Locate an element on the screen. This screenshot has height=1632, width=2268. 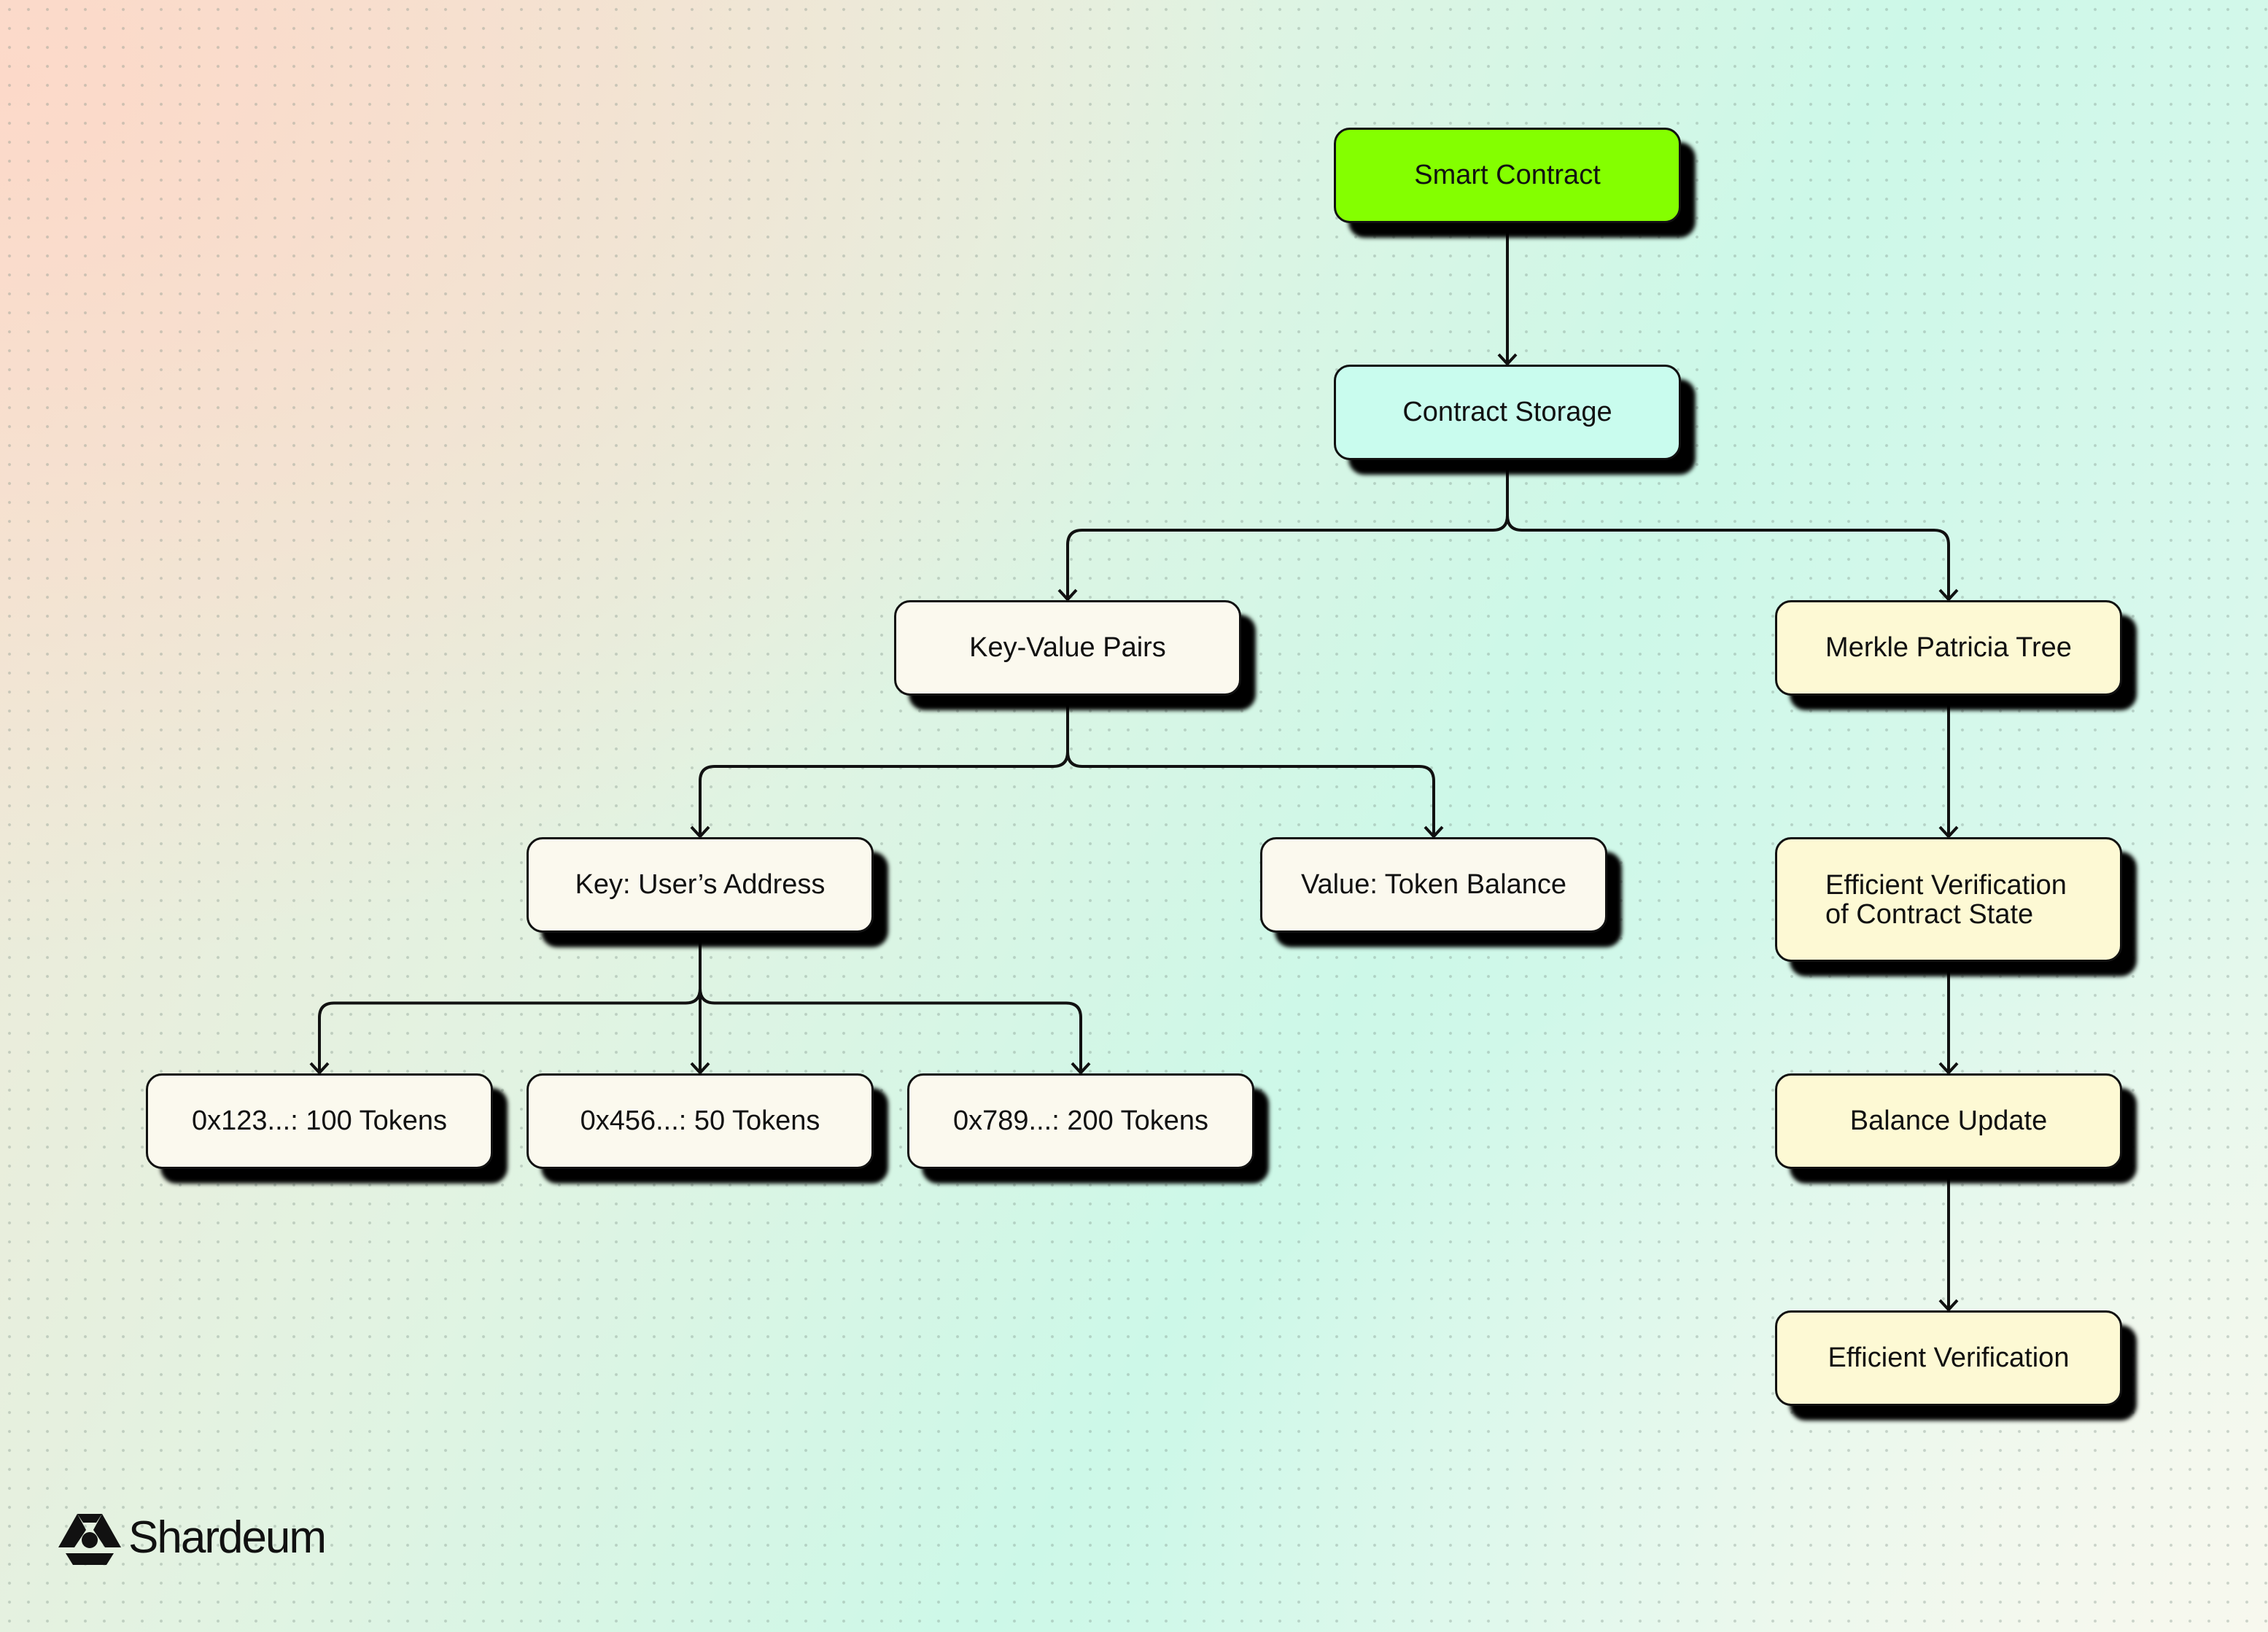
node-key: Key: User’s Address is located at coordinates (700, 885).